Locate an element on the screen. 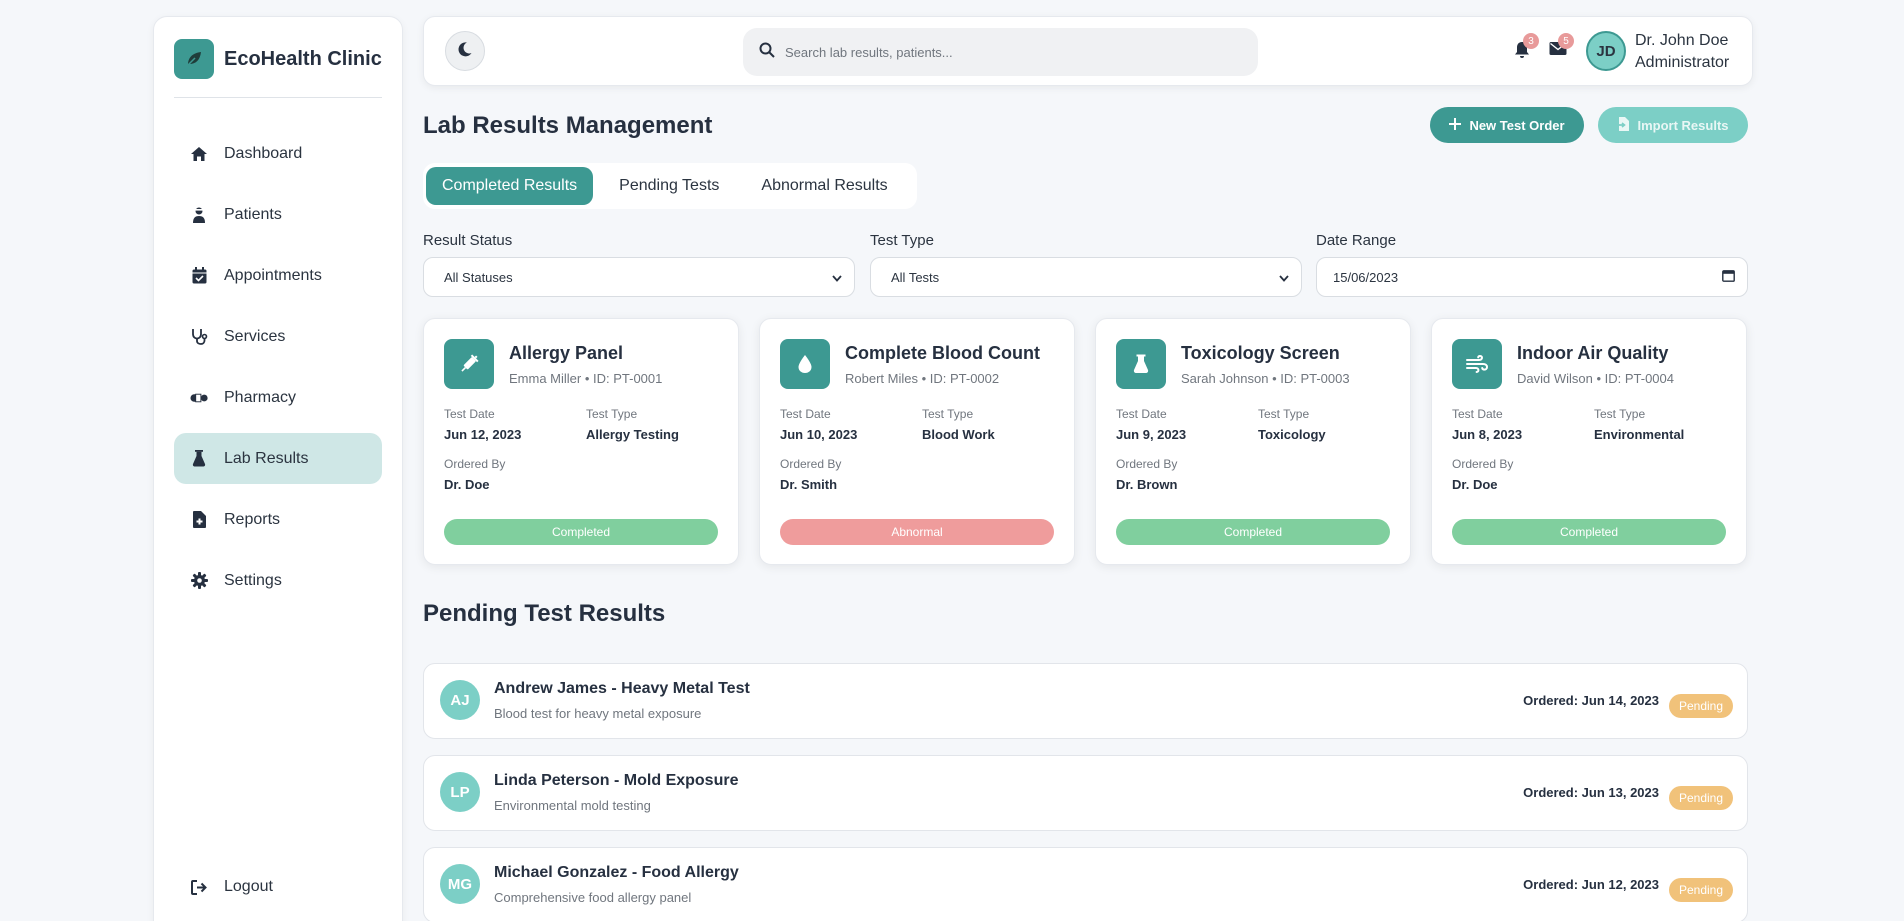 This screenshot has height=921, width=1904. card-title: Allergy Panel is located at coordinates (566, 353).